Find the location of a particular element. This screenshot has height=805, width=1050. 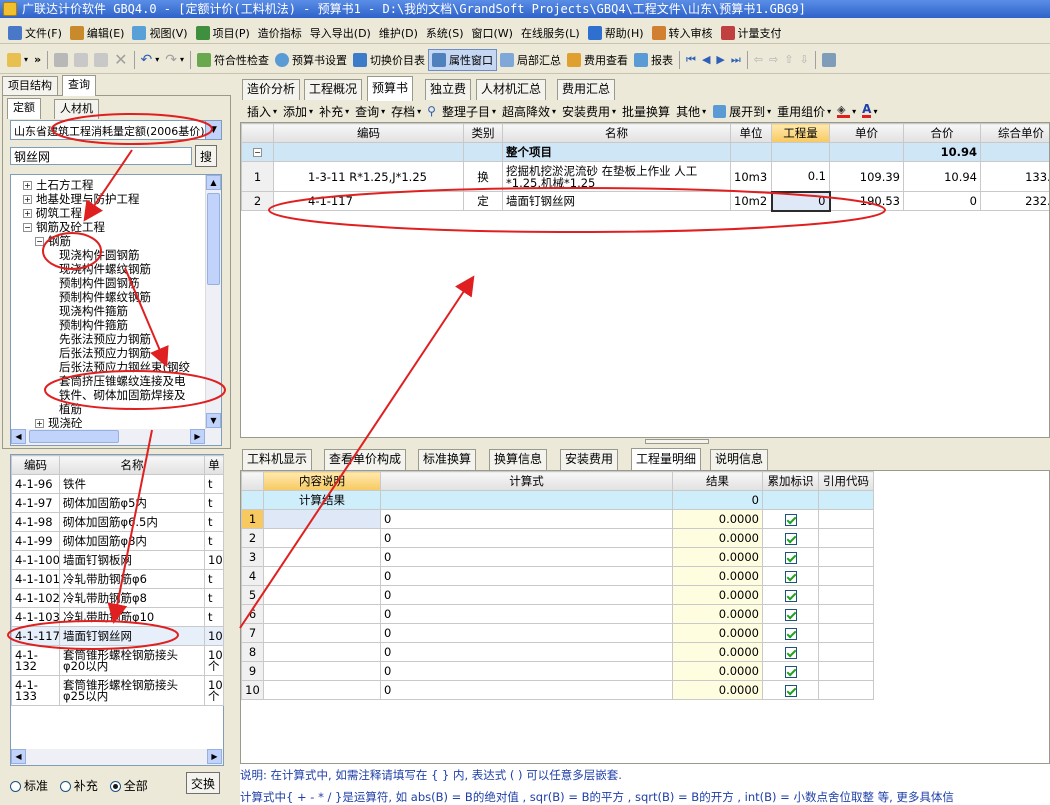

tree-node: + 砌筑工程 is located at coordinates (52, 213).